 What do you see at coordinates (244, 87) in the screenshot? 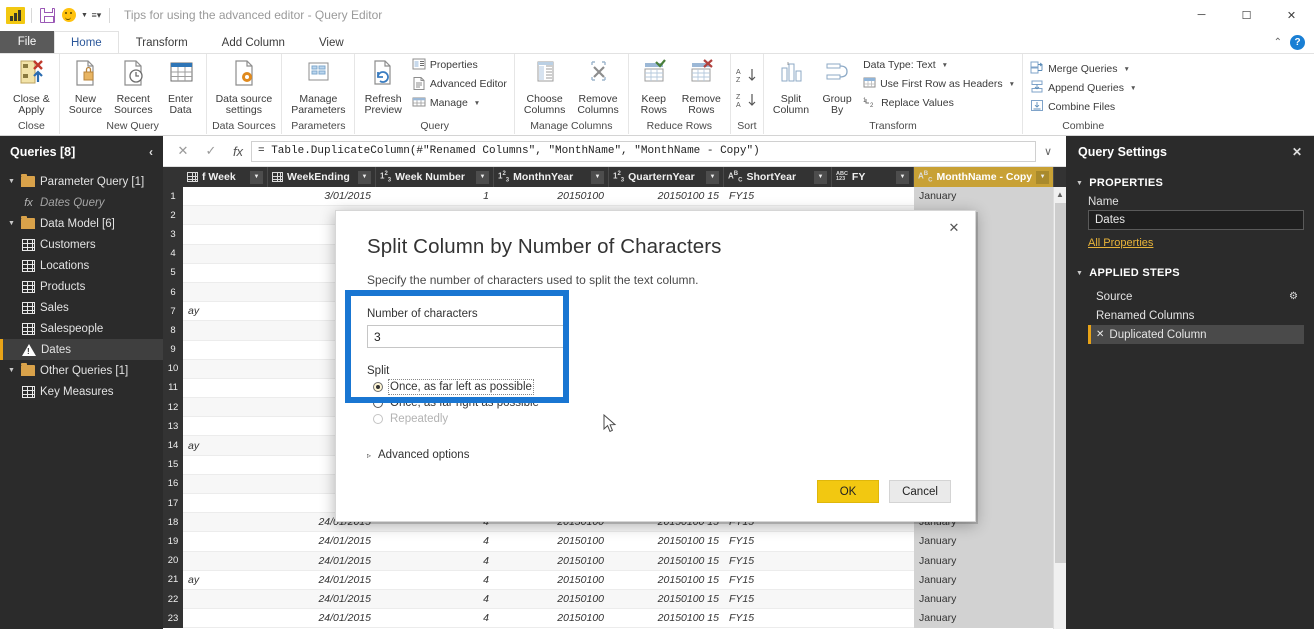
I see `data-source-settings-button: Data source settings` at bounding box center [244, 87].